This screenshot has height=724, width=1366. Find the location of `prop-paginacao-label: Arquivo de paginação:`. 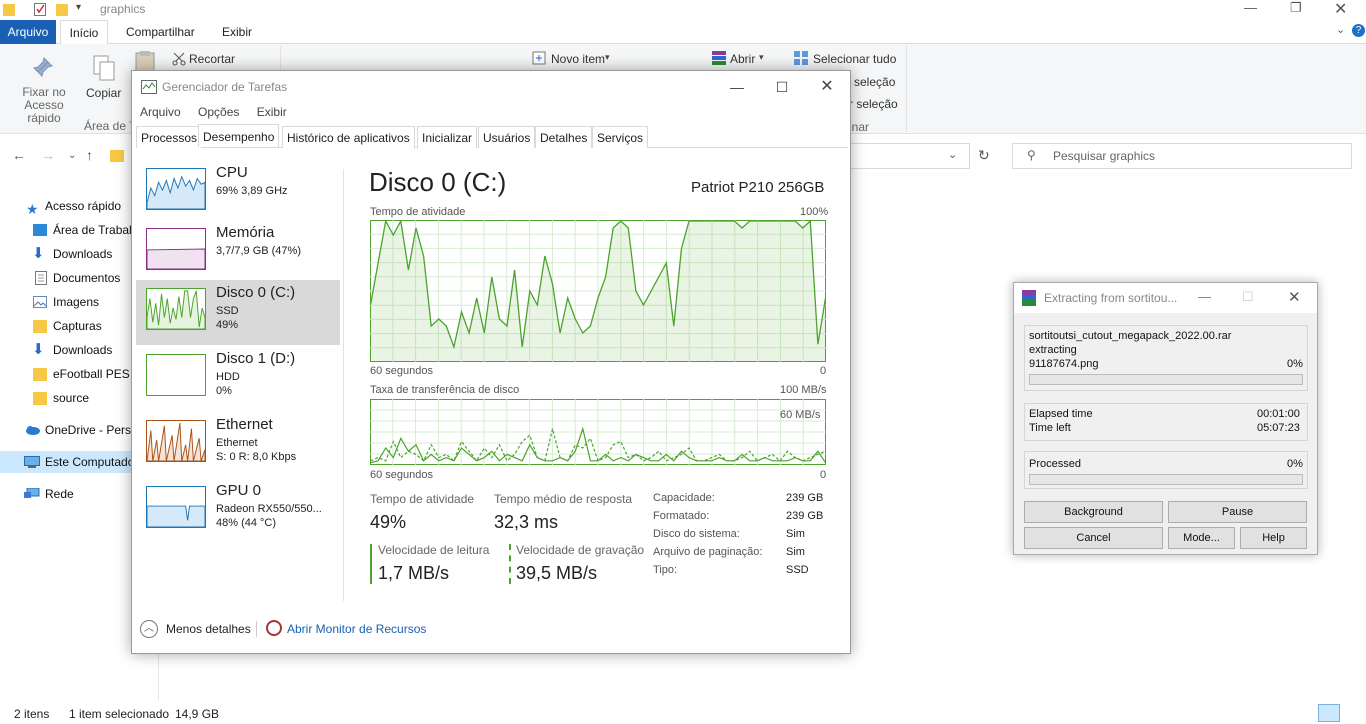

prop-paginacao-label: Arquivo de paginação: is located at coordinates (708, 552).